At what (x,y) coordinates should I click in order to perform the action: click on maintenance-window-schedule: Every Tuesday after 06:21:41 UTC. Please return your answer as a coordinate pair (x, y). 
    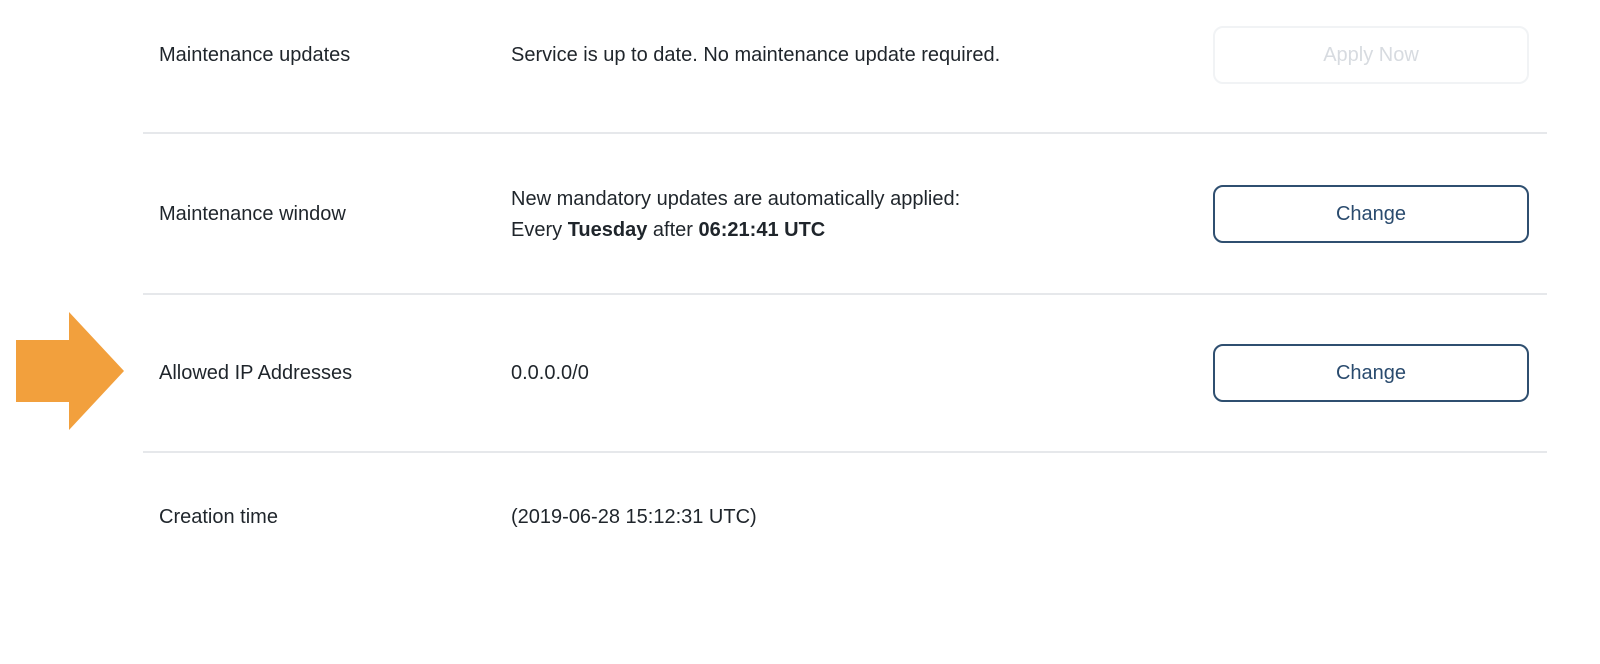
    Looking at the image, I should click on (735, 230).